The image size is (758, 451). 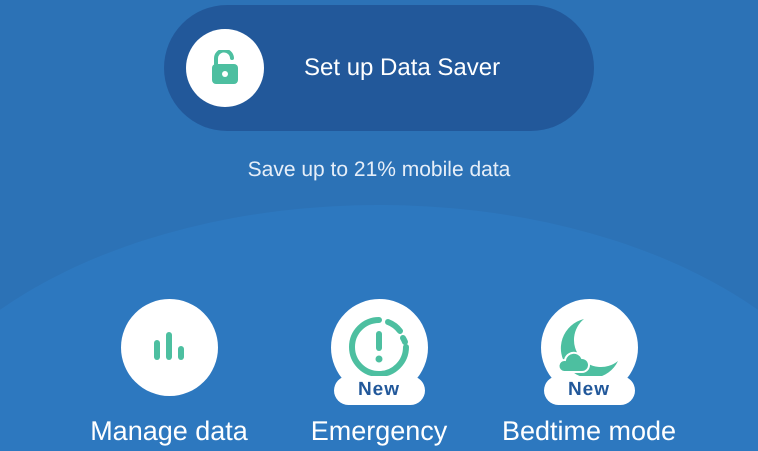 I want to click on feature-shortcut: New Emergency, so click(x=379, y=374).